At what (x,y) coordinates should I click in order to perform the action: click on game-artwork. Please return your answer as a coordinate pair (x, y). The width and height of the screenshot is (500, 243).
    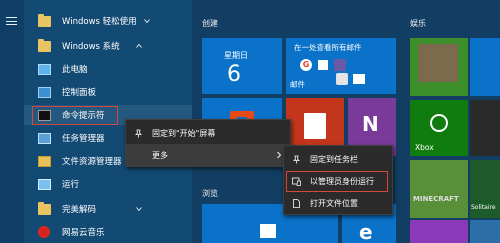
    Looking at the image, I should click on (438, 63).